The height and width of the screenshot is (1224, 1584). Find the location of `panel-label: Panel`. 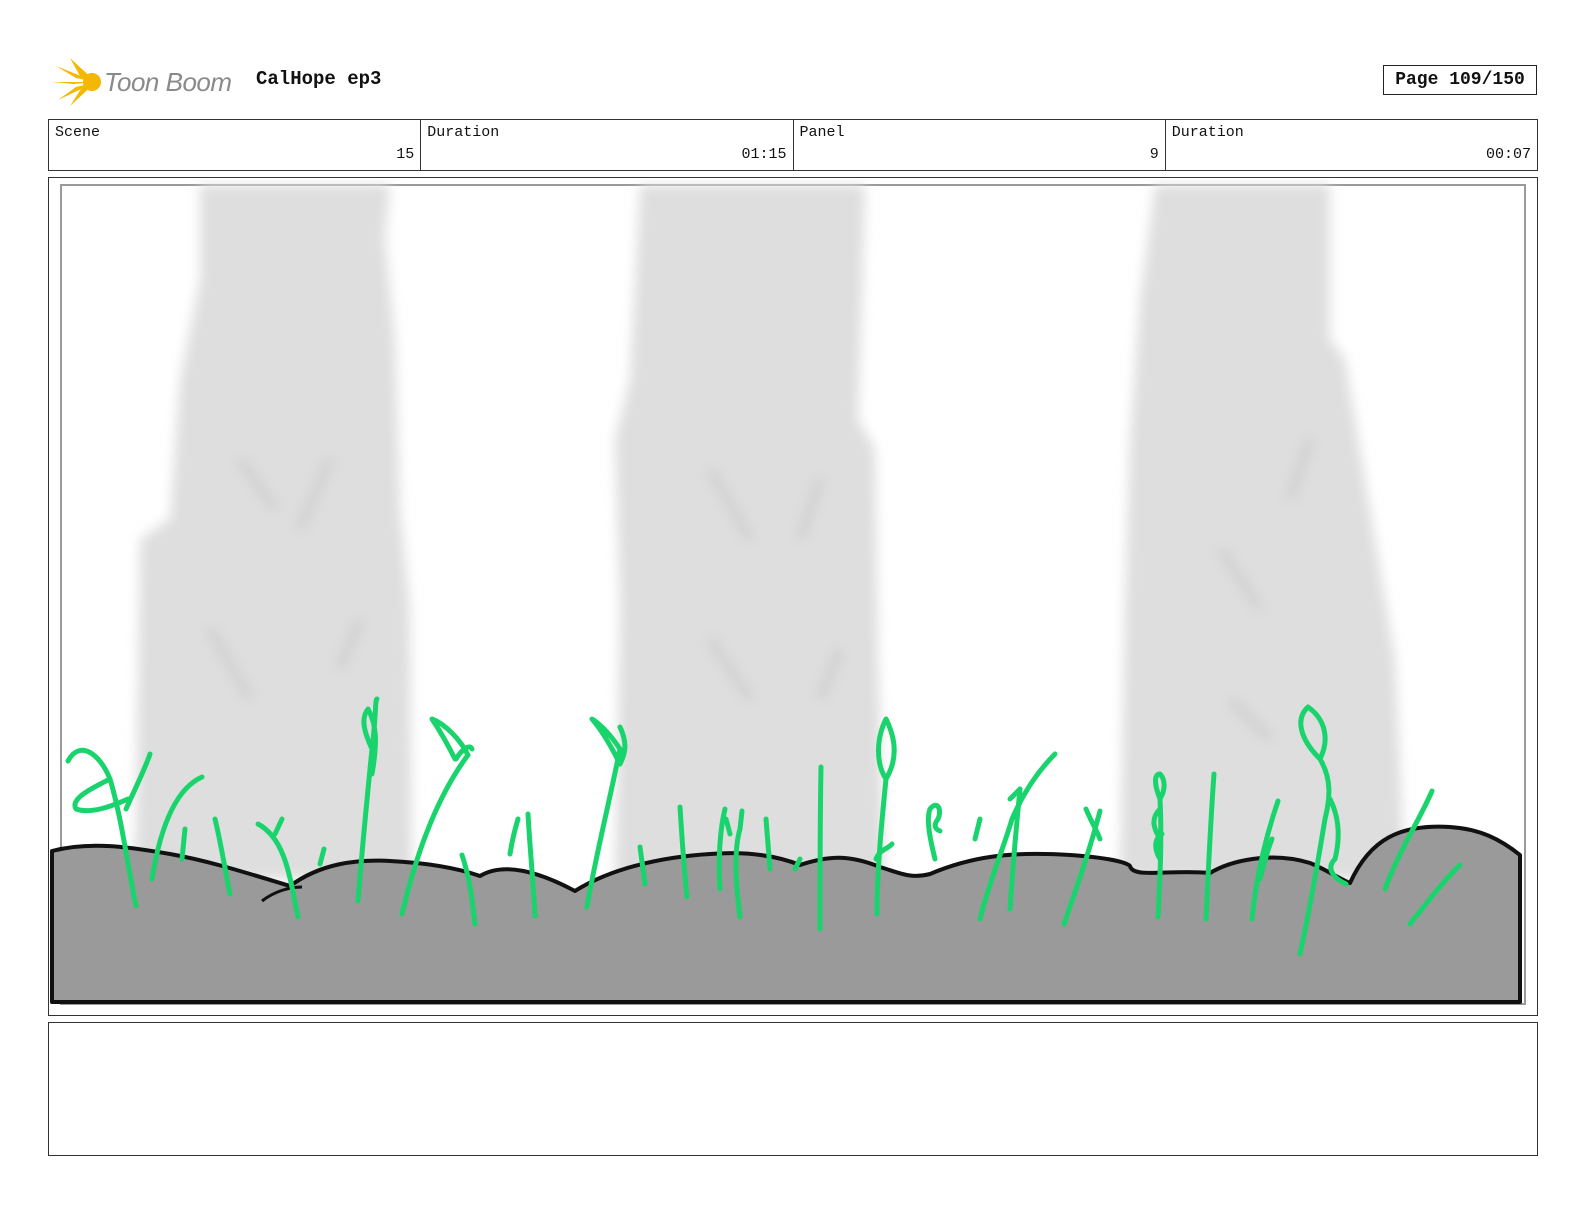

panel-label: Panel is located at coordinates (822, 132).